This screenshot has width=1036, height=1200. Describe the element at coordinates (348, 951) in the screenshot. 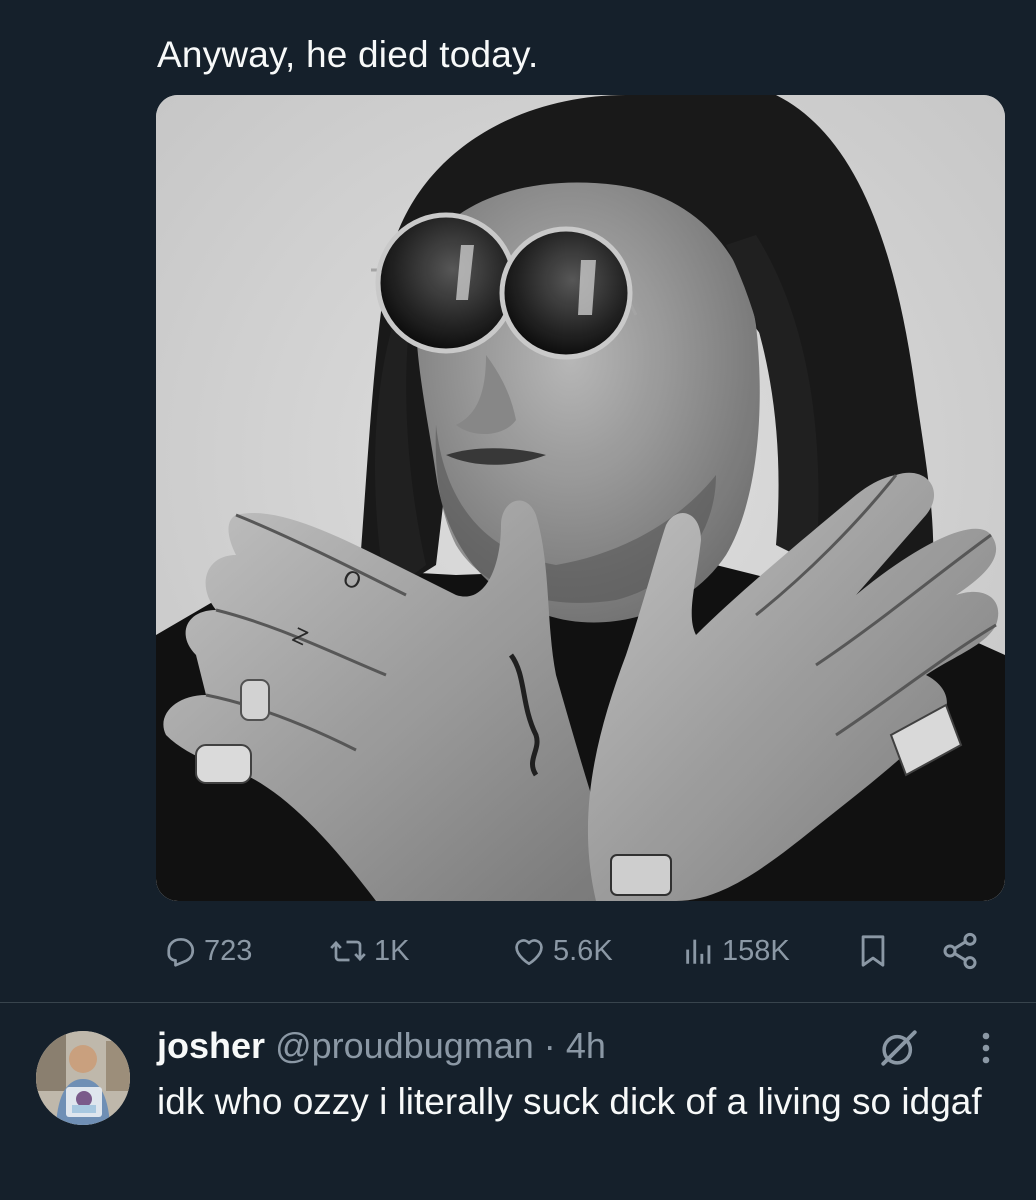

I see `repost-icon` at that location.